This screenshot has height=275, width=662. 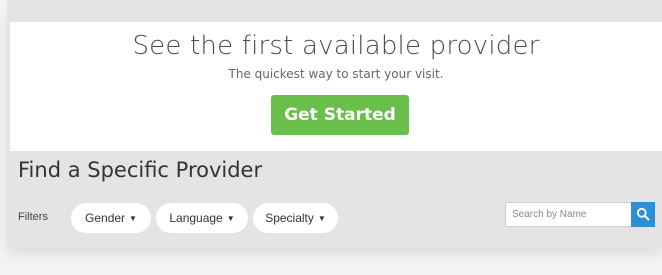 What do you see at coordinates (33, 217) in the screenshot?
I see `filters-label: Filters` at bounding box center [33, 217].